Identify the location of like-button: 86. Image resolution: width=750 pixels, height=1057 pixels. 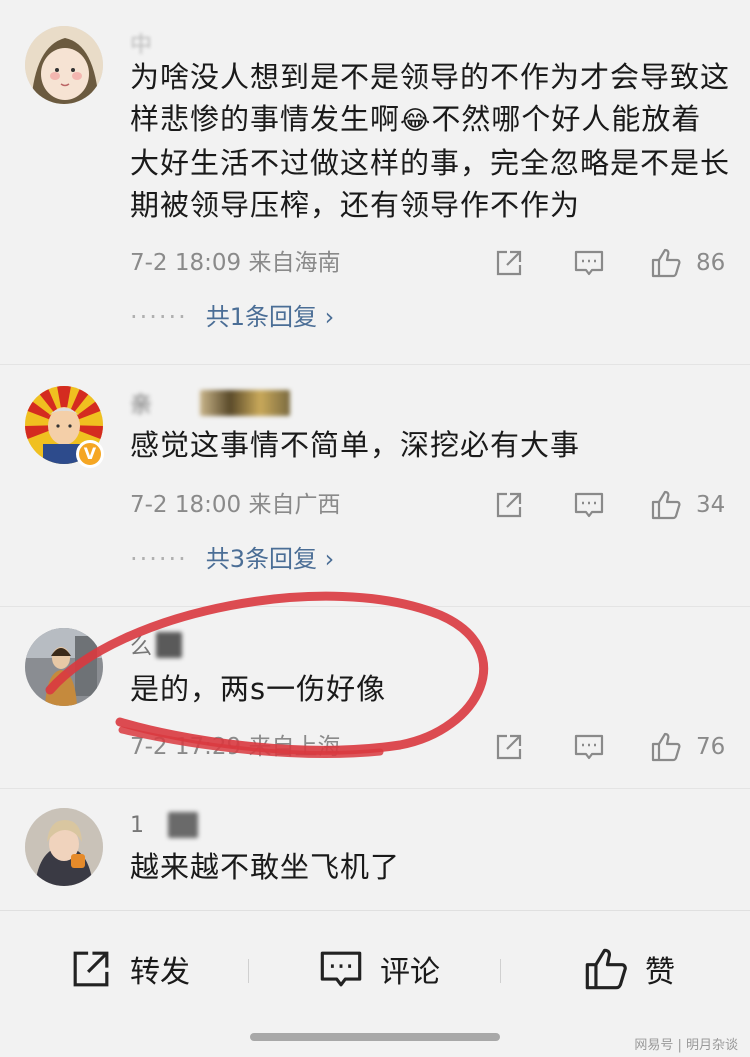
(687, 263).